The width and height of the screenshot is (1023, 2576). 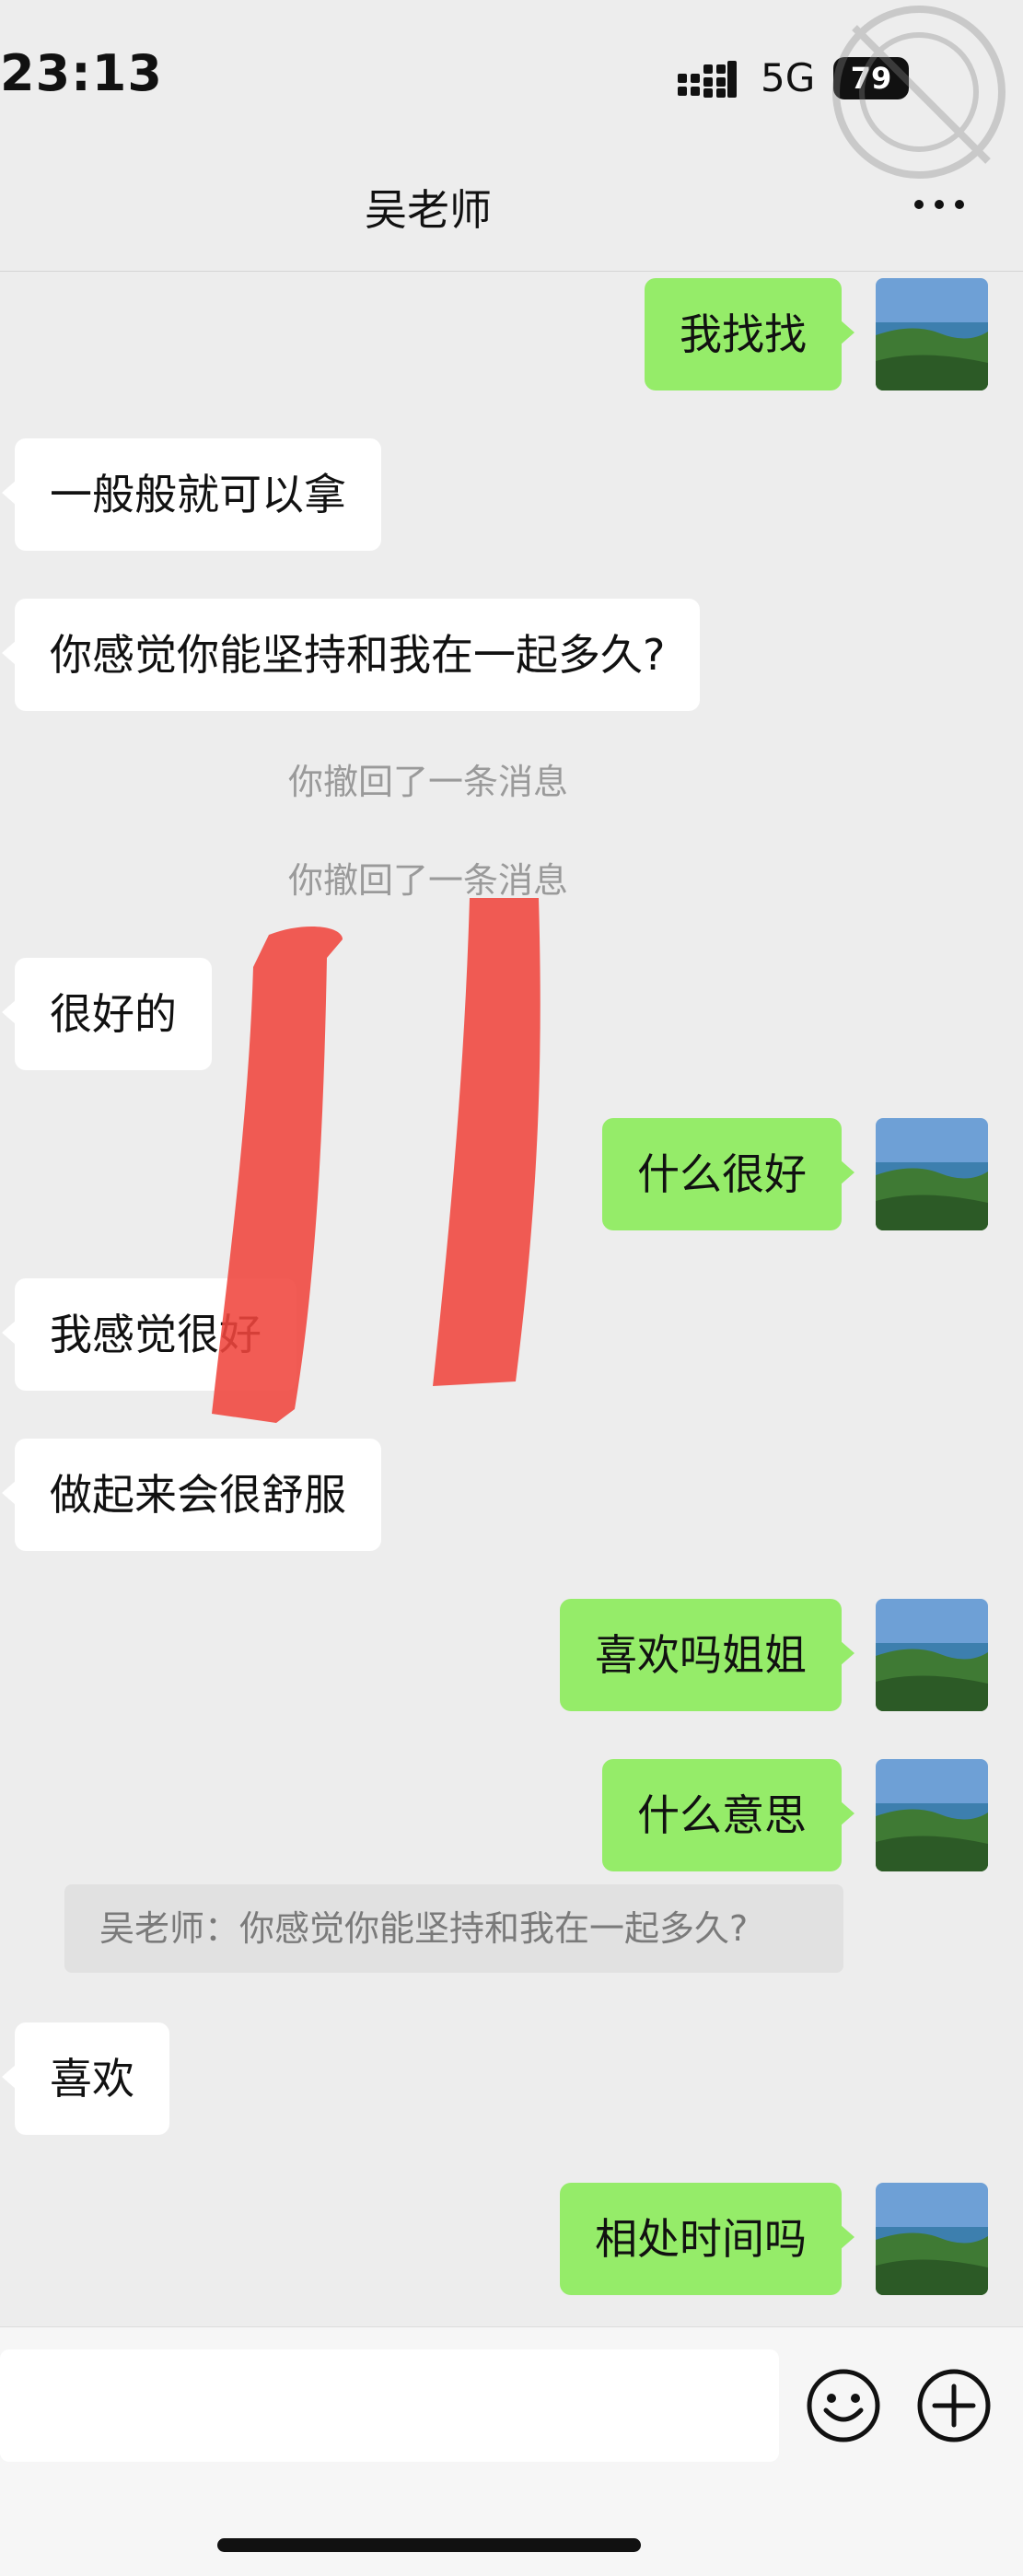 I want to click on message-input, so click(x=389, y=2405).